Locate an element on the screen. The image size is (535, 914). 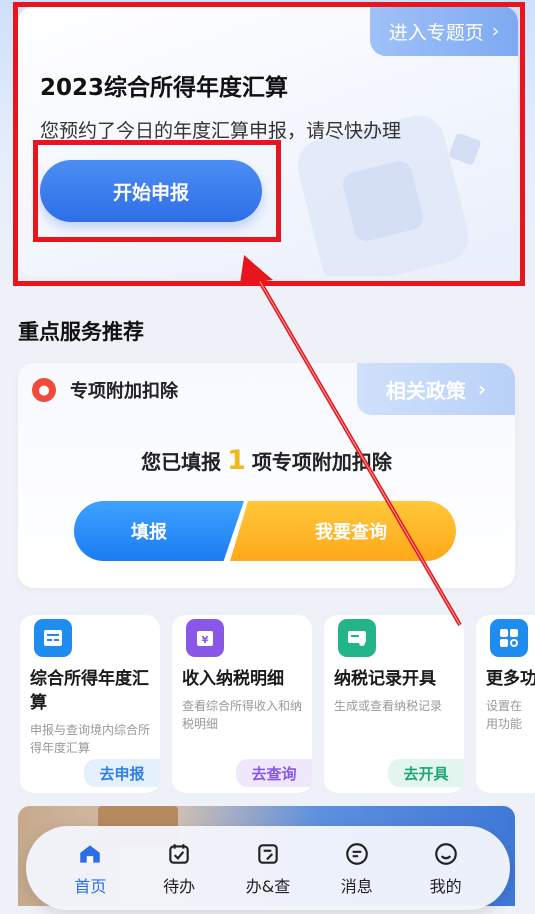
calendar-check-icon is located at coordinates (179, 854).